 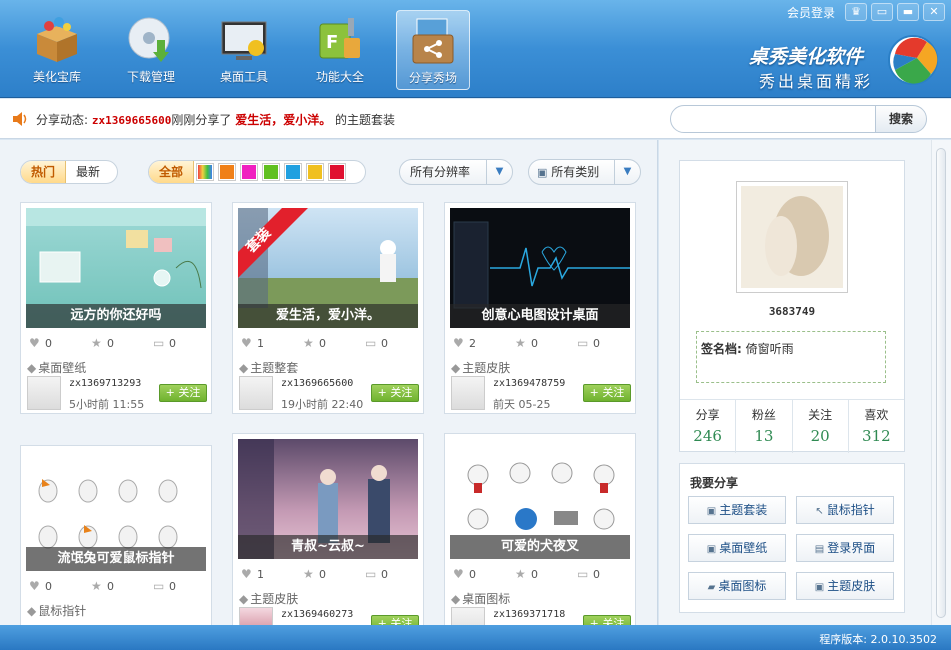 I want to click on color-all-tab: 全部, so click(x=172, y=172).